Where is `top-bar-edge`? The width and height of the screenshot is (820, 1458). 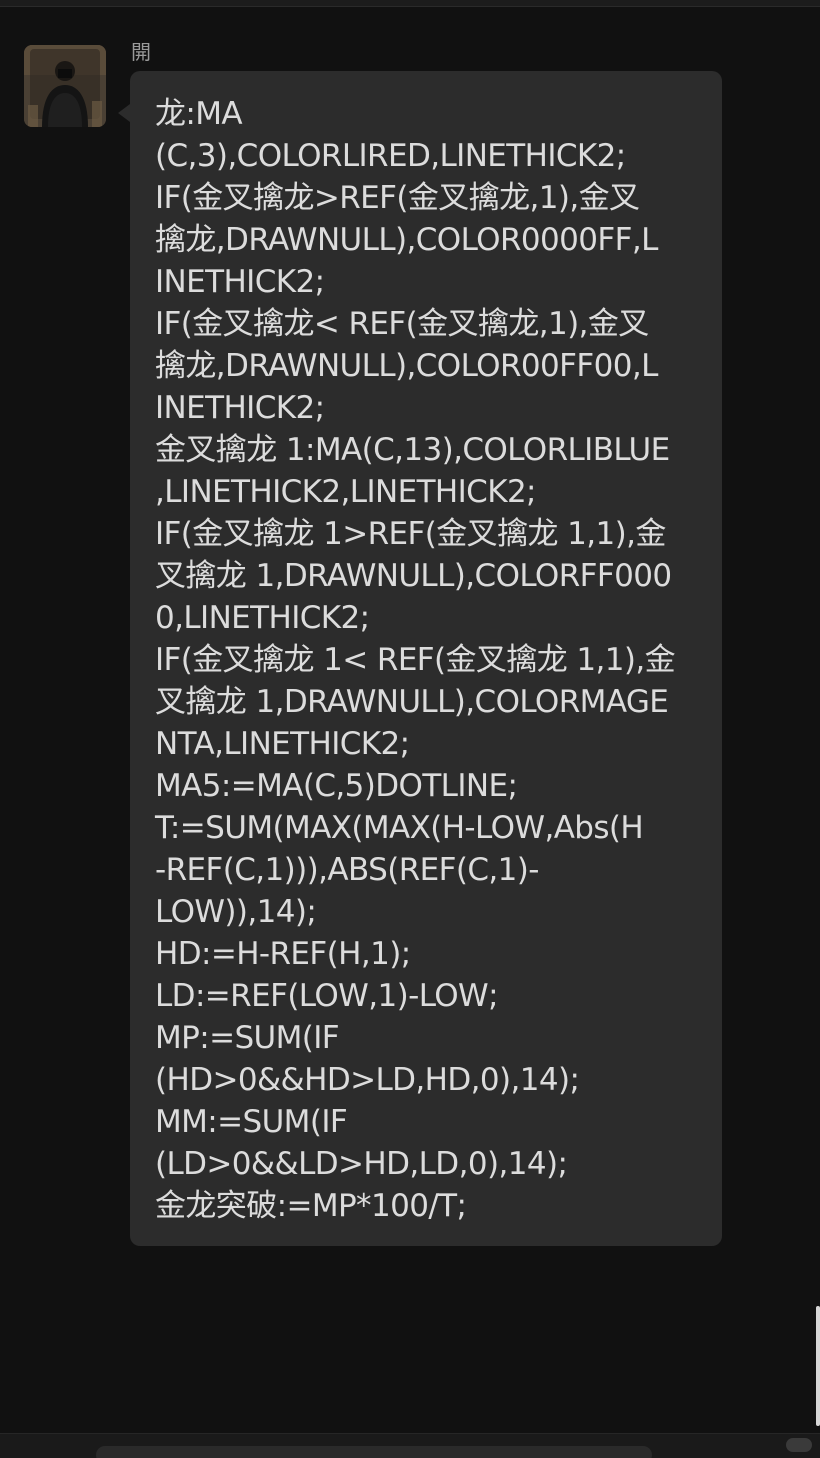 top-bar-edge is located at coordinates (410, 3).